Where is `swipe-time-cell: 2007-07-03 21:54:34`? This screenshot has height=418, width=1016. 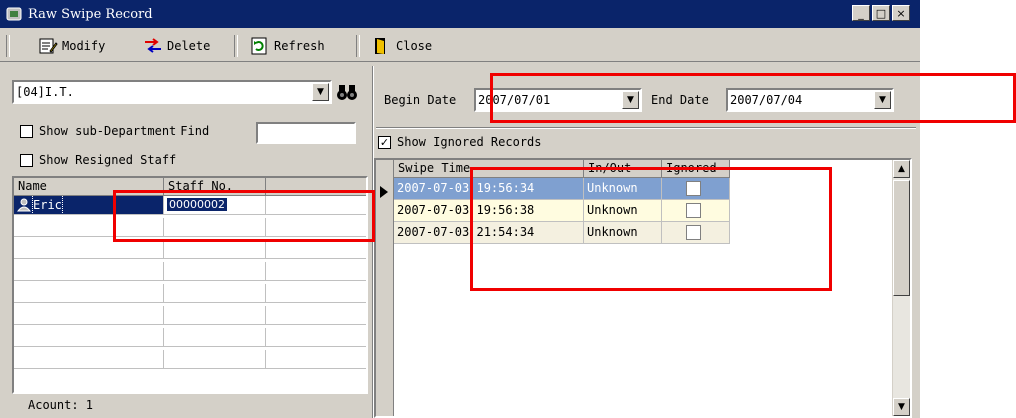 swipe-time-cell: 2007-07-03 21:54:34 is located at coordinates (489, 233).